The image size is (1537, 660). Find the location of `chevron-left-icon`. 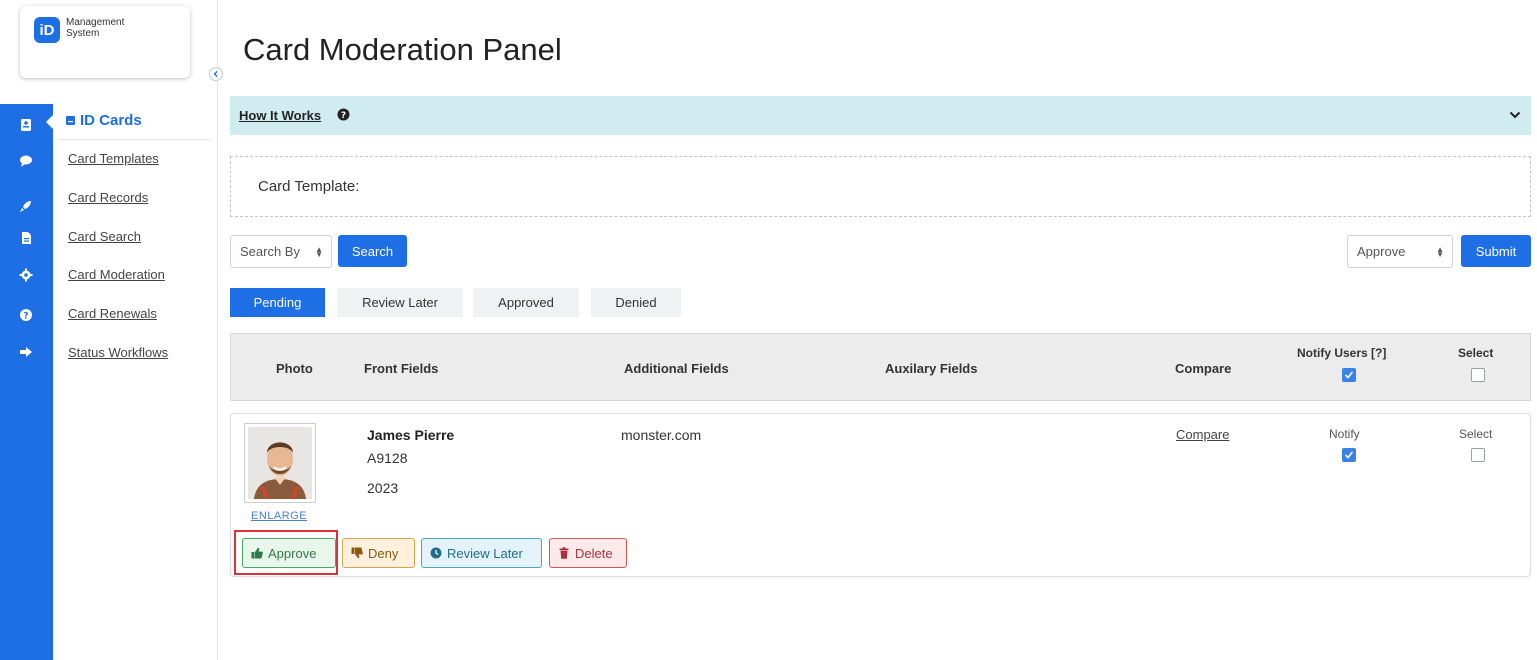

chevron-left-icon is located at coordinates (215, 74).